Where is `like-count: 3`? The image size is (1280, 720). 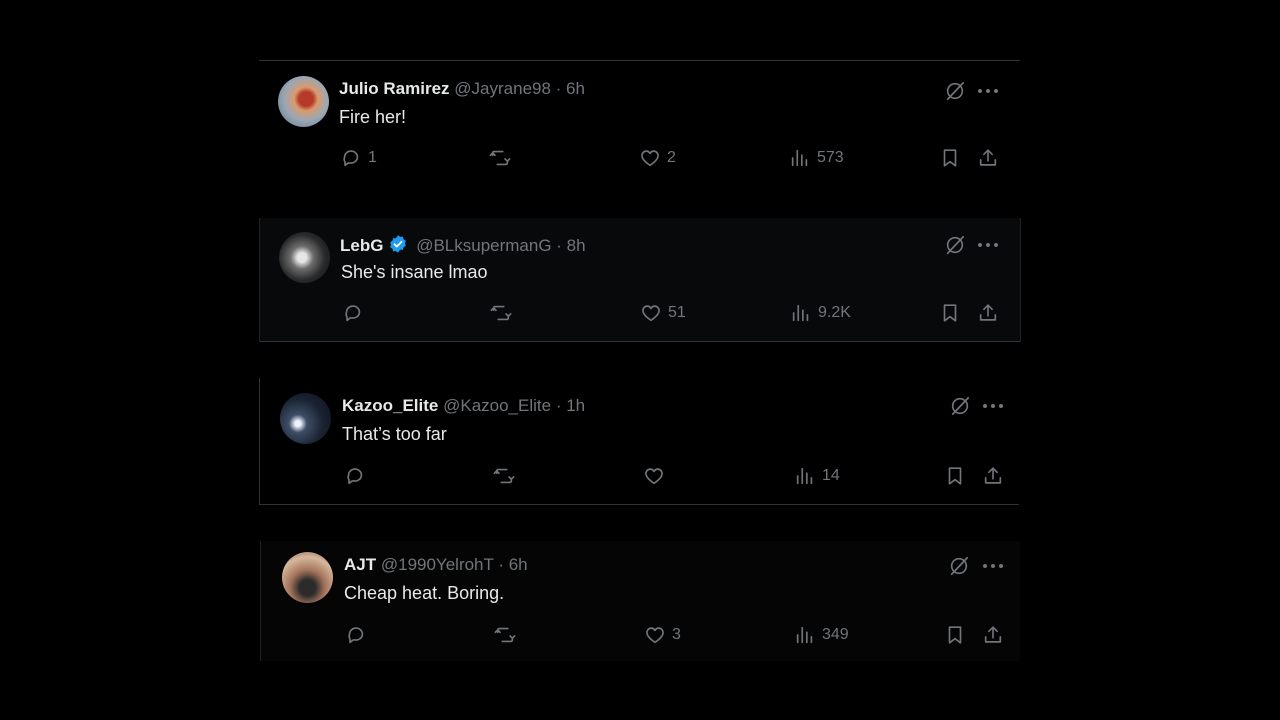 like-count: 3 is located at coordinates (676, 634).